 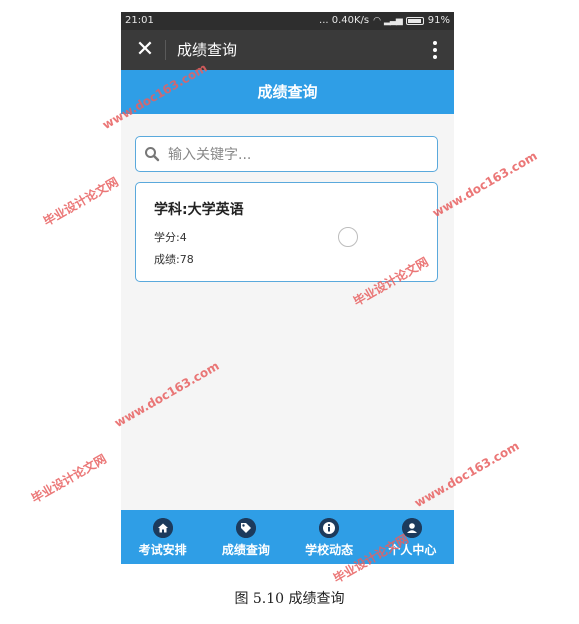 I want to click on status-bar: 21:01 ... 0.40K/s ◠ ▂▃▅ 91%, so click(x=287, y=21).